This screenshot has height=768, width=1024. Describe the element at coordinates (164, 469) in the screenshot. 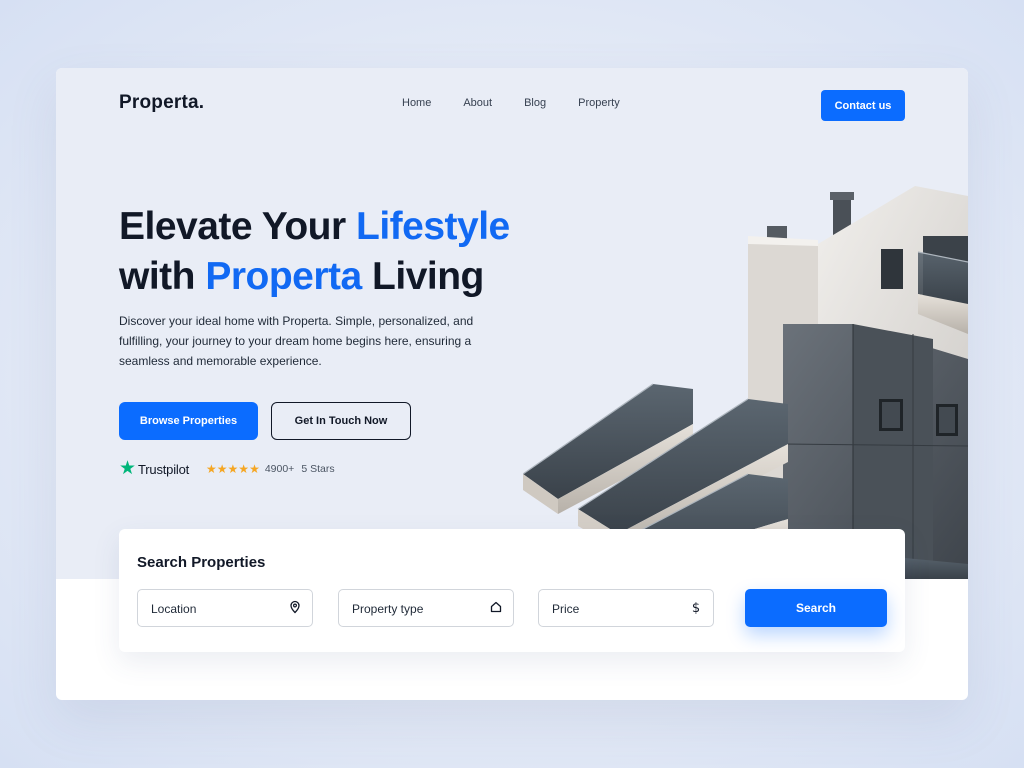

I see `trustpilot-label: Trustpilot` at that location.